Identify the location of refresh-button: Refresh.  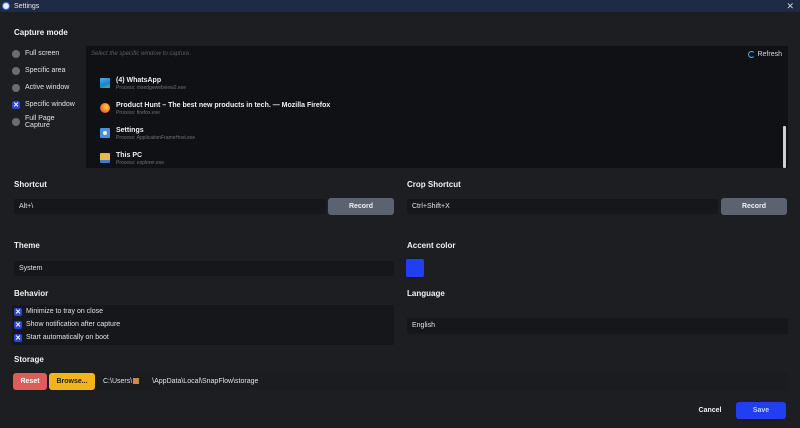
(765, 54).